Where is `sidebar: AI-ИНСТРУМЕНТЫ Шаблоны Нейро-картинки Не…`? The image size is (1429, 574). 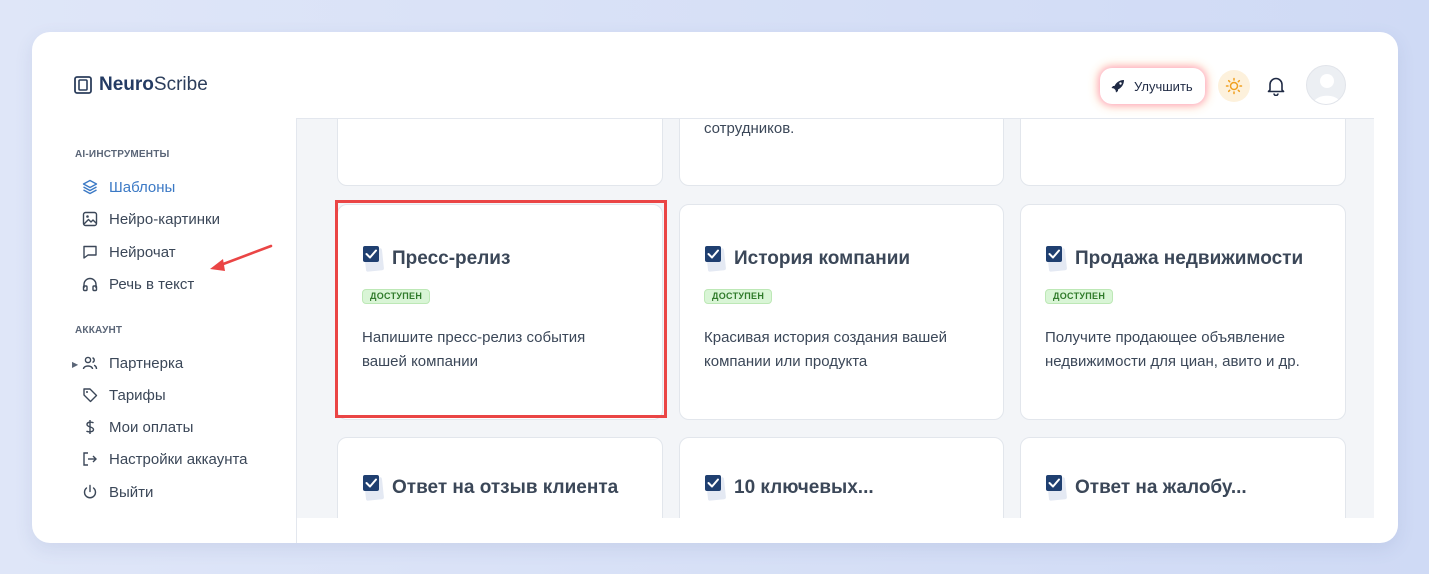
sidebar: AI-ИНСТРУМЕНТЫ Шаблоны Нейро-картинки Не… is located at coordinates (176, 331).